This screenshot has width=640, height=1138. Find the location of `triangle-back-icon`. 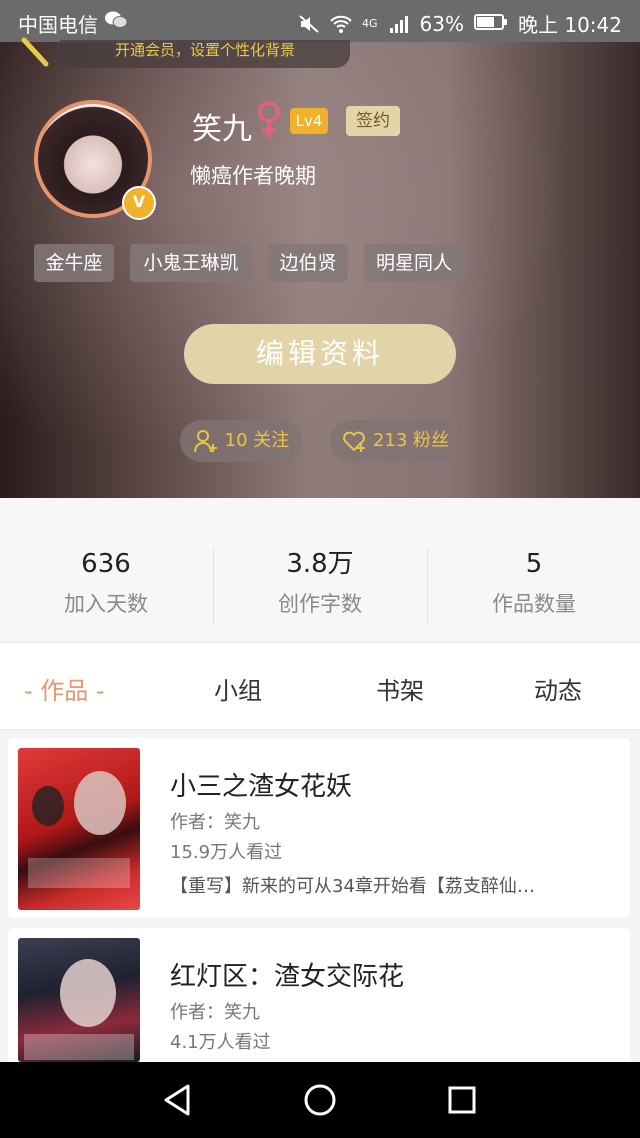

triangle-back-icon is located at coordinates (177, 1100).